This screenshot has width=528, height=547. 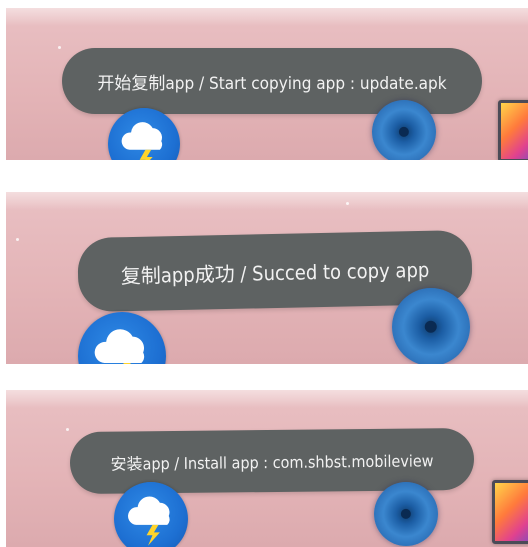 I want to click on toast-text: 开始复制app / Start copying app : update.apk, so click(x=272, y=83).